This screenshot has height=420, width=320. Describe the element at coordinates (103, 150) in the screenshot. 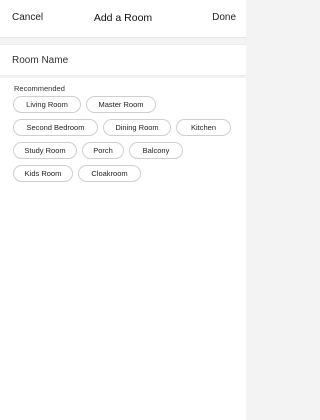

I see `chip-porch: Porch` at that location.